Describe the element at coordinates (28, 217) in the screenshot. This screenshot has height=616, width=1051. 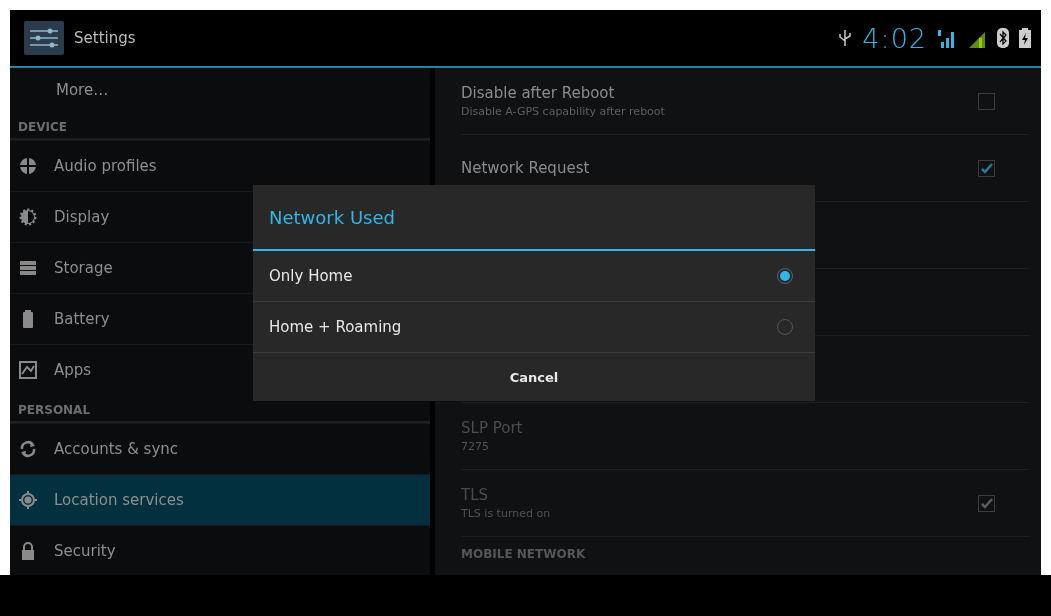
I see `brightness-icon` at that location.